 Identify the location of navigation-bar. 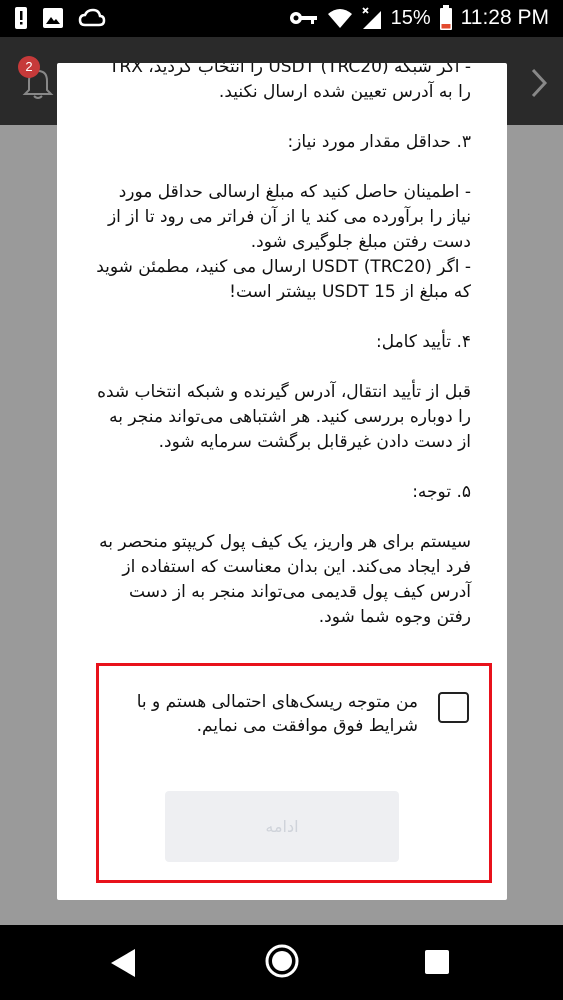
(281, 962).